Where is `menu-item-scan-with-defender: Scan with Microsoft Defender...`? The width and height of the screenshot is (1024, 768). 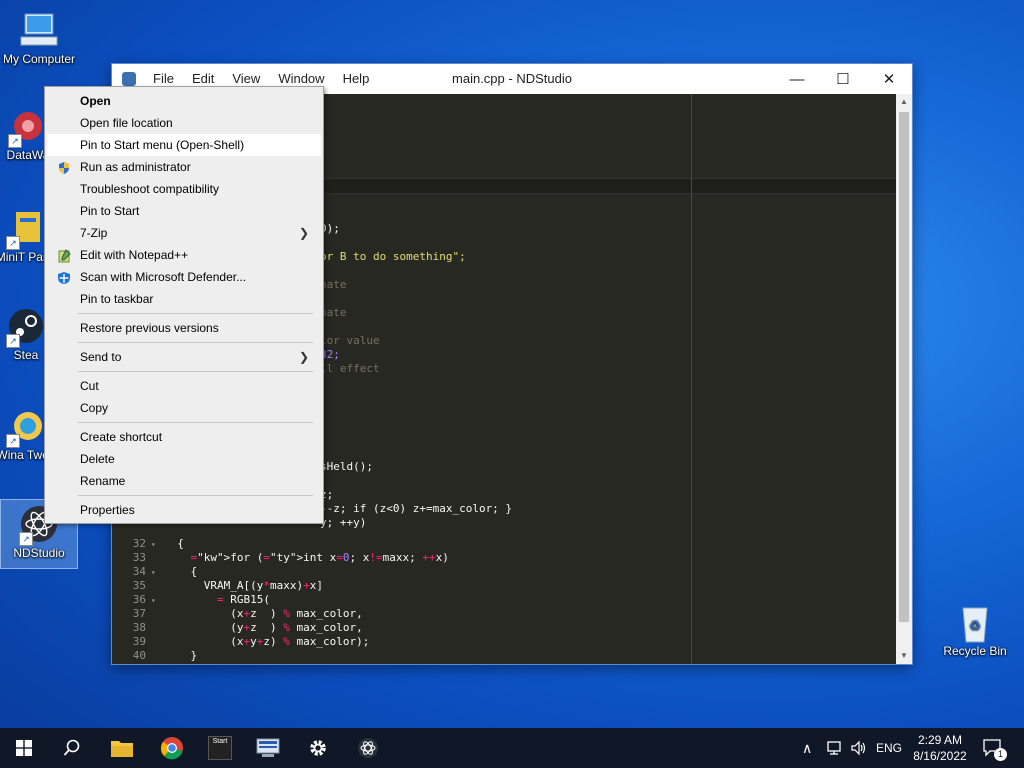 menu-item-scan-with-defender: Scan with Microsoft Defender... is located at coordinates (184, 277).